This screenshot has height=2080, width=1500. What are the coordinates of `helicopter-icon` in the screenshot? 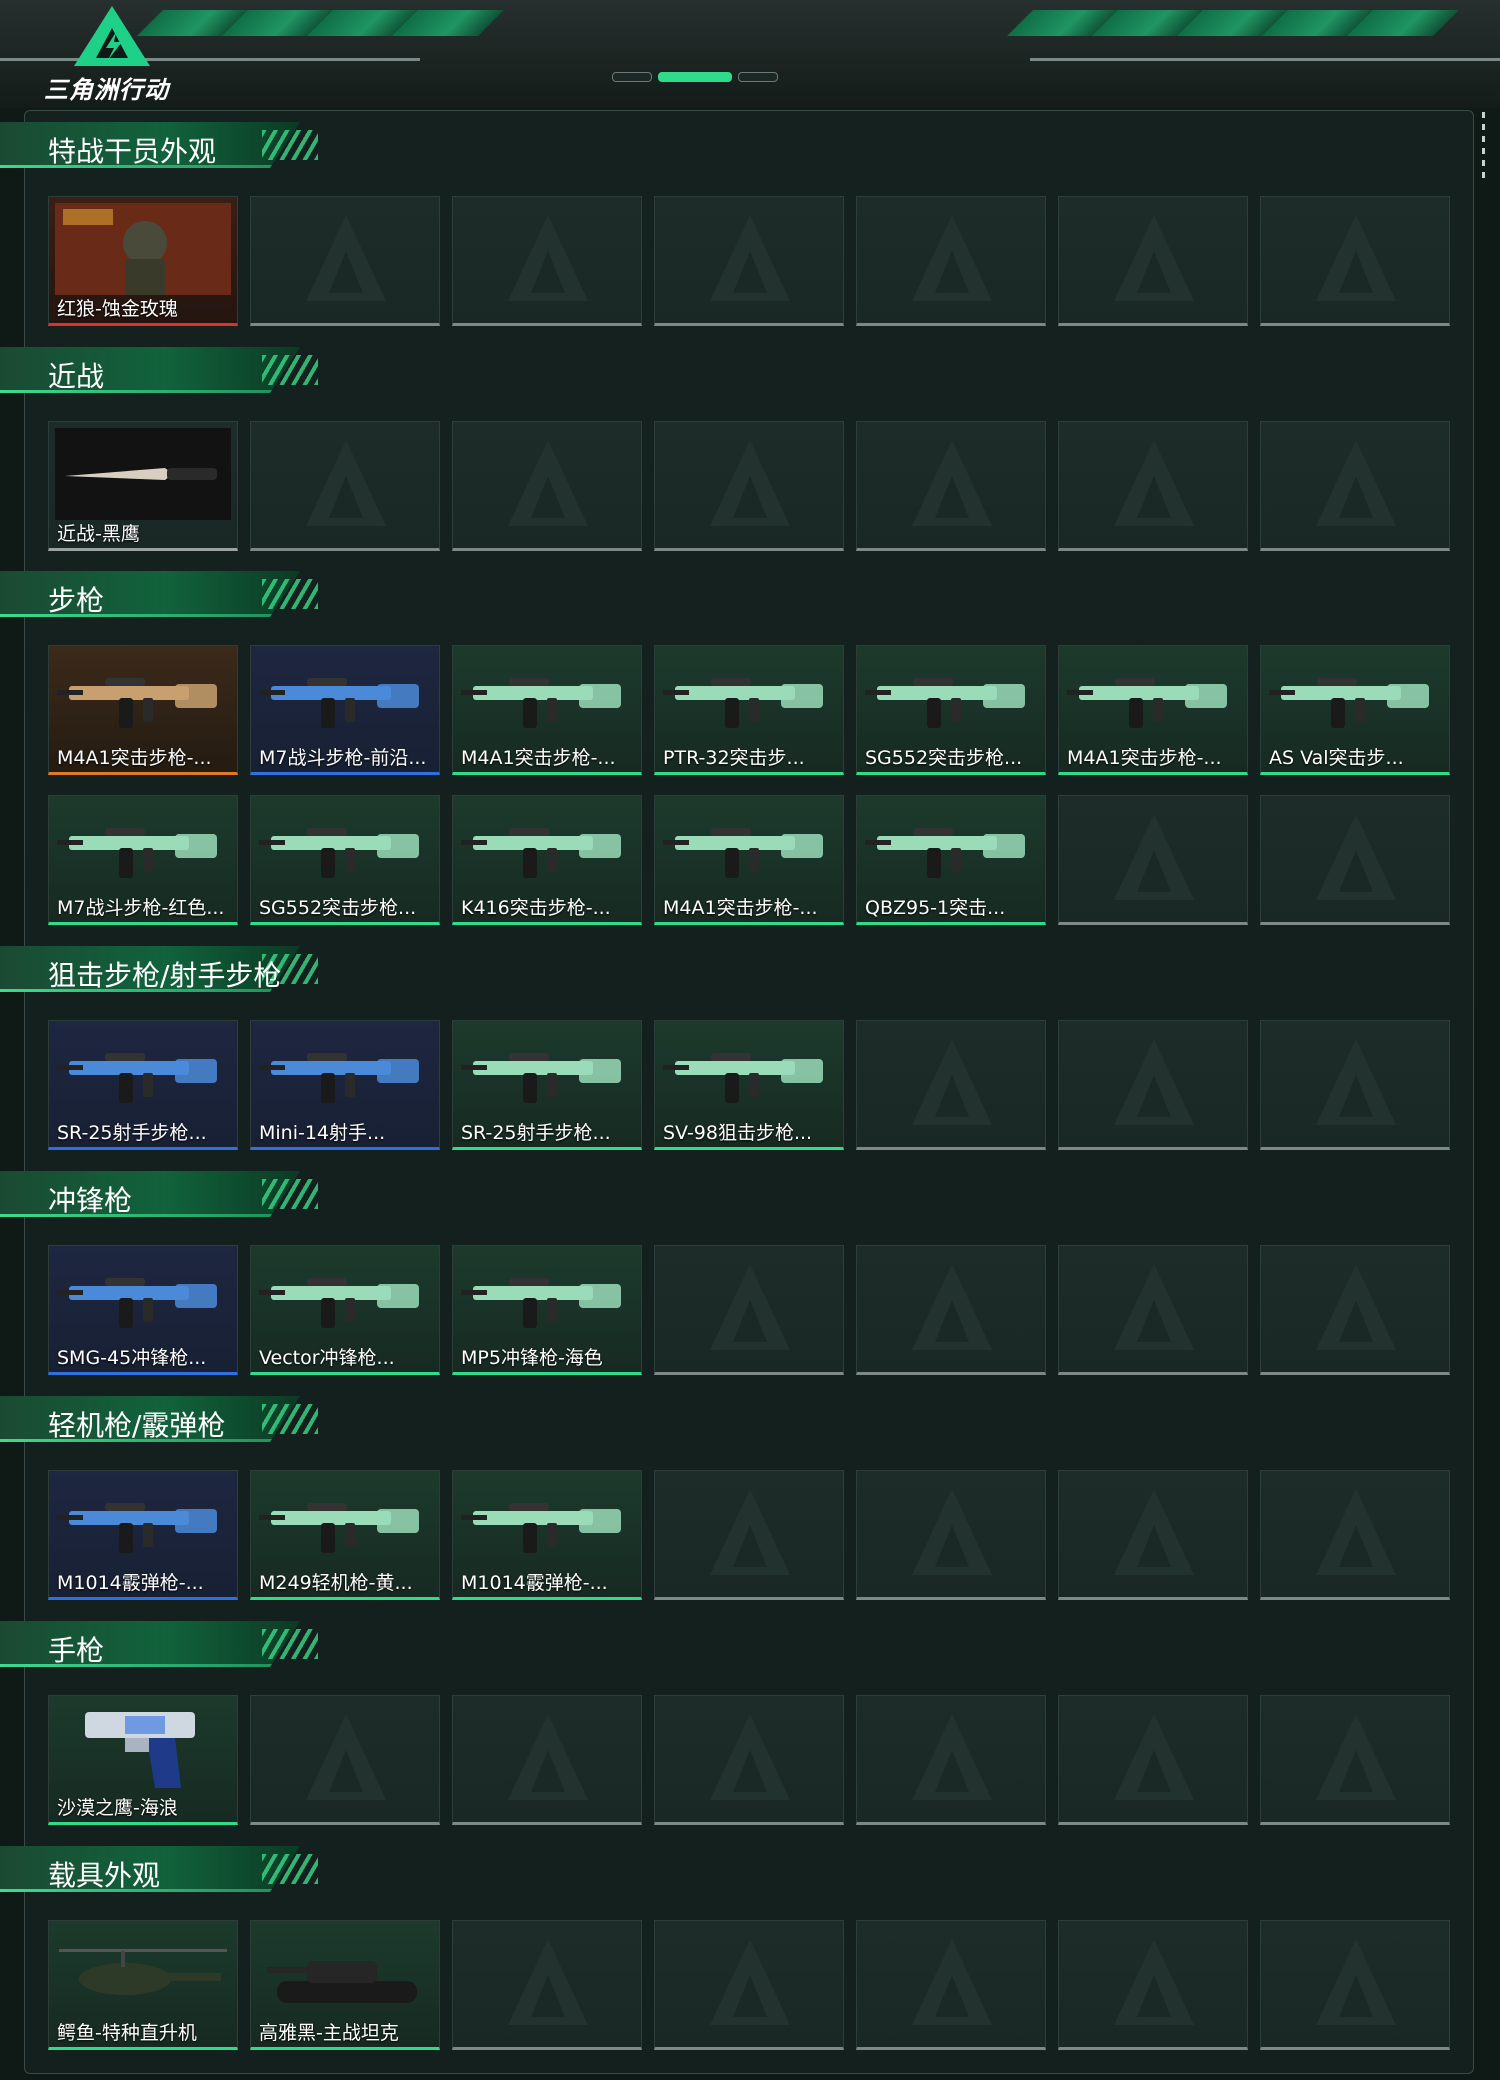 It's located at (143, 1972).